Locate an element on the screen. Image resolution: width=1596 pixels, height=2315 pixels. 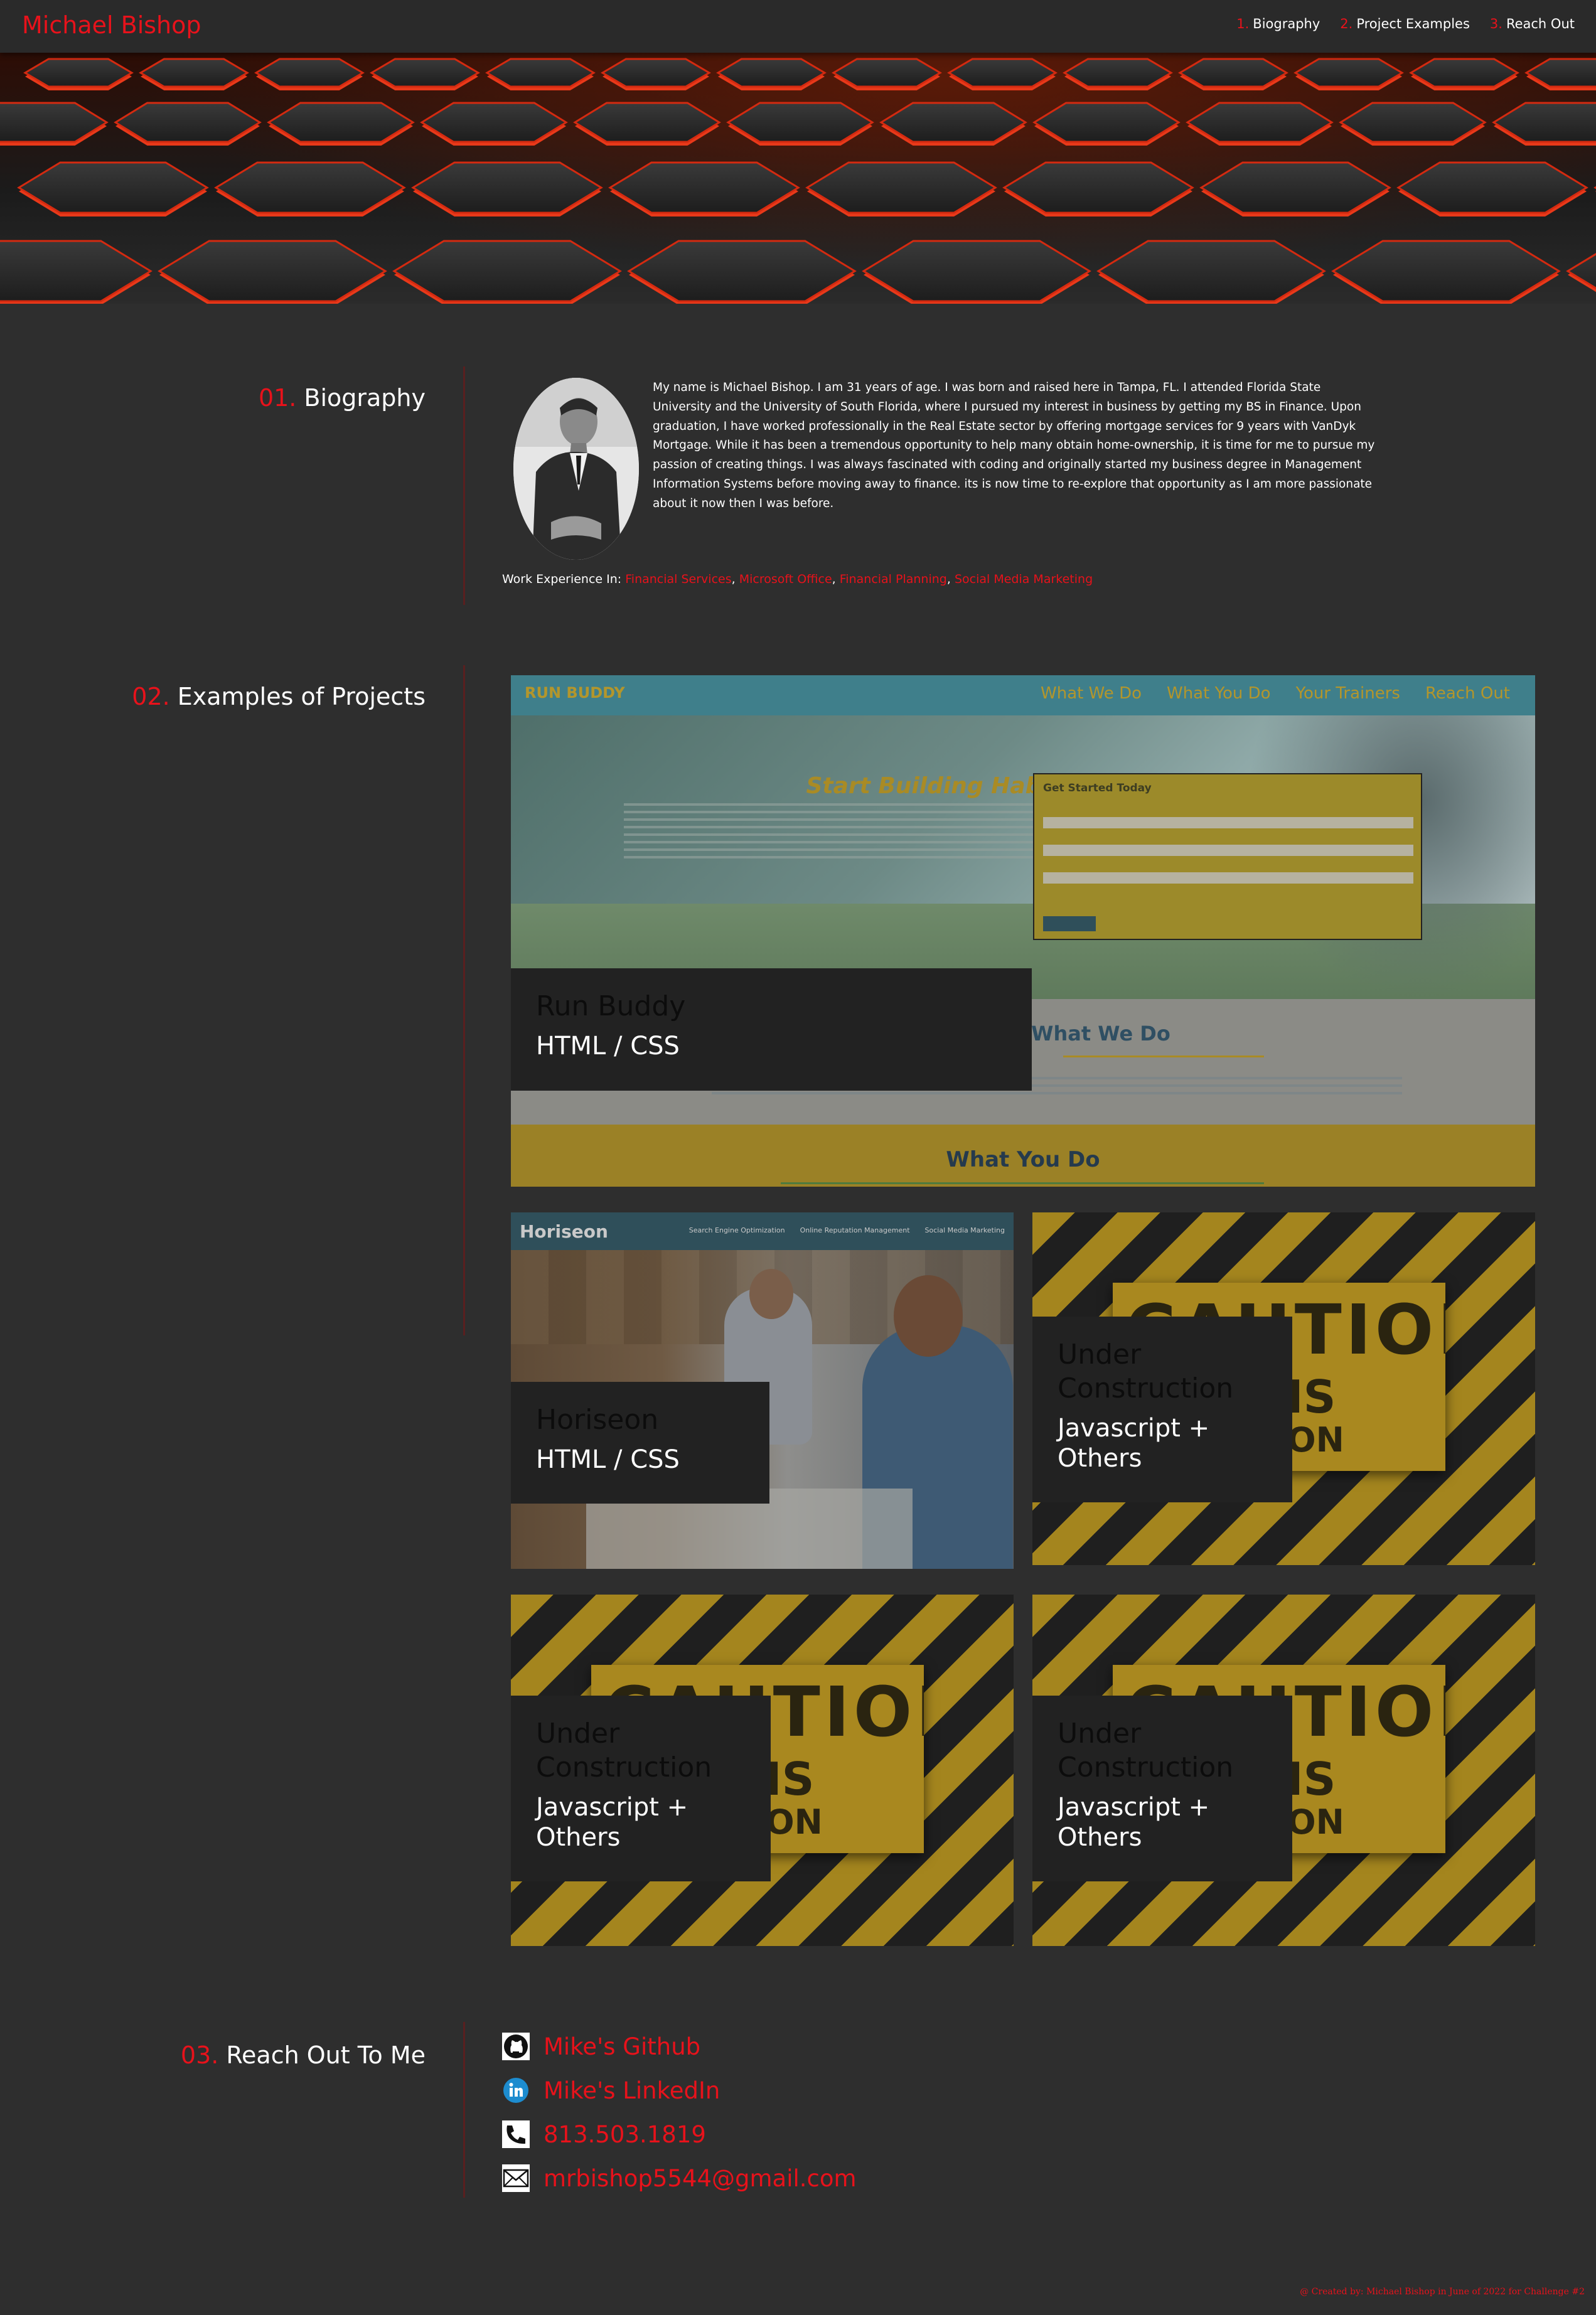
work-item-financial-planning: Financial Planning is located at coordinates (893, 579).